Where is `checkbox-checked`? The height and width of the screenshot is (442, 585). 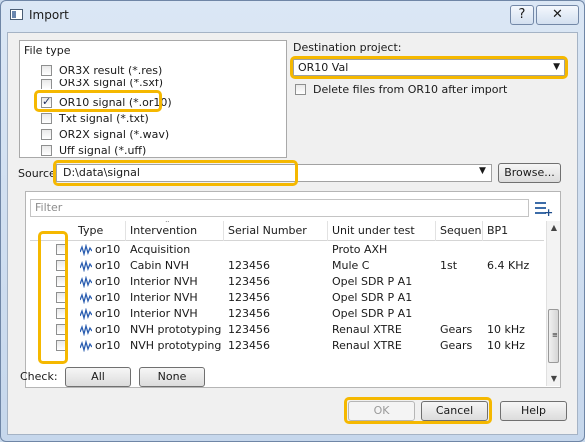
checkbox-checked is located at coordinates (46, 101).